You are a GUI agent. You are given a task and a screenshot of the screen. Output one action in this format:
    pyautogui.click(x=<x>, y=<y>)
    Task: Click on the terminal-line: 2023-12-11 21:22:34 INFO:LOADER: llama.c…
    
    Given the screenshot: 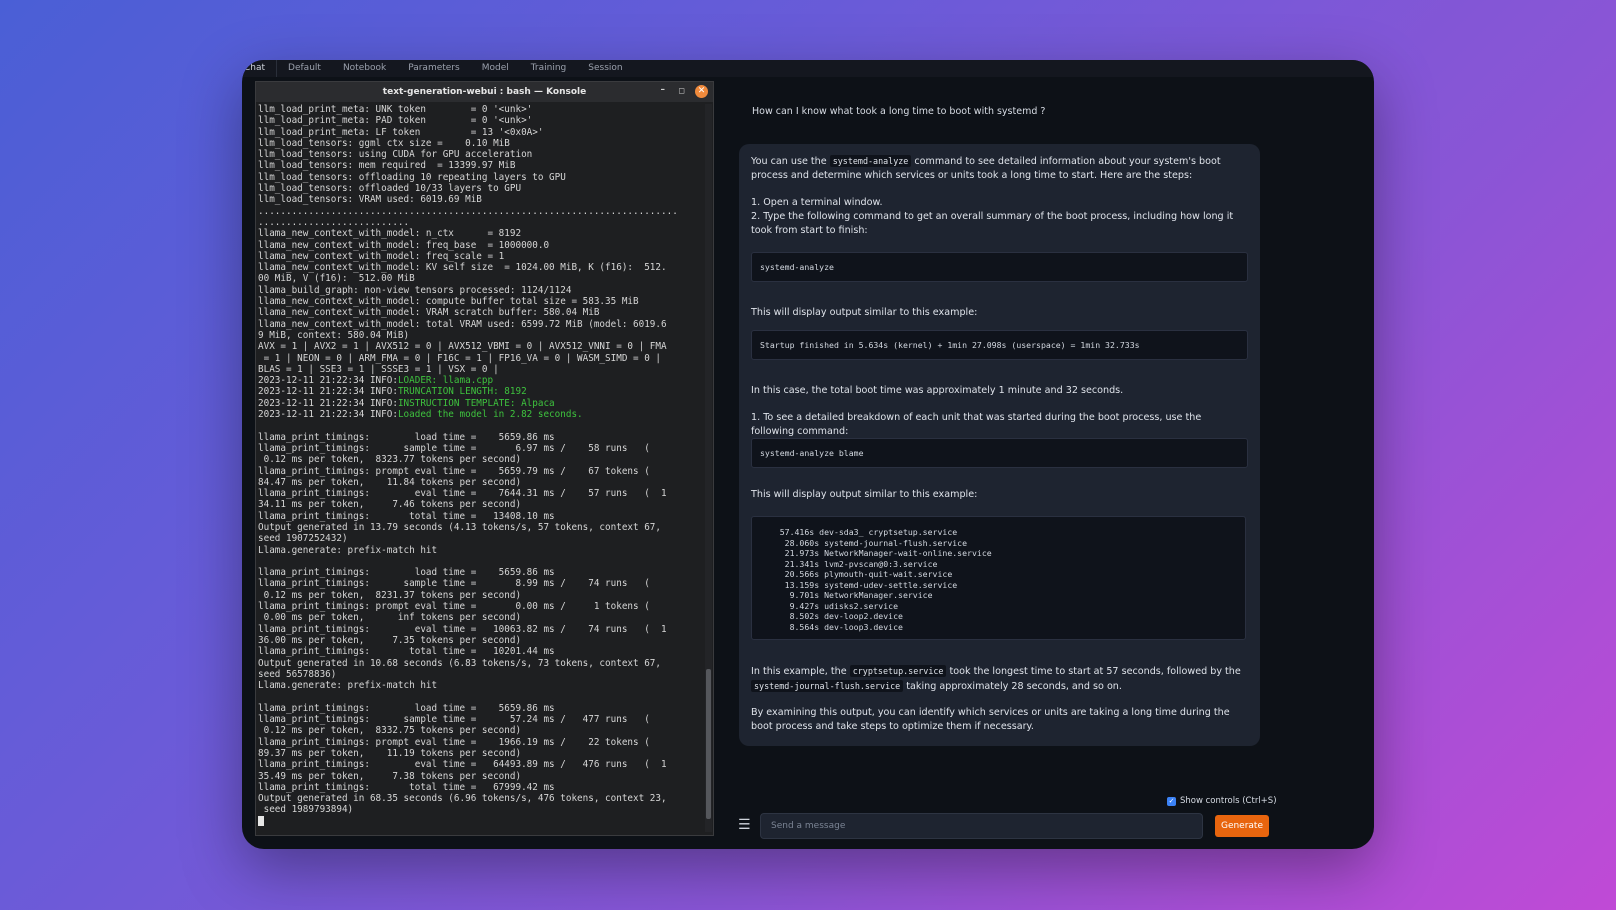 What is the action you would take?
    pyautogui.click(x=376, y=381)
    